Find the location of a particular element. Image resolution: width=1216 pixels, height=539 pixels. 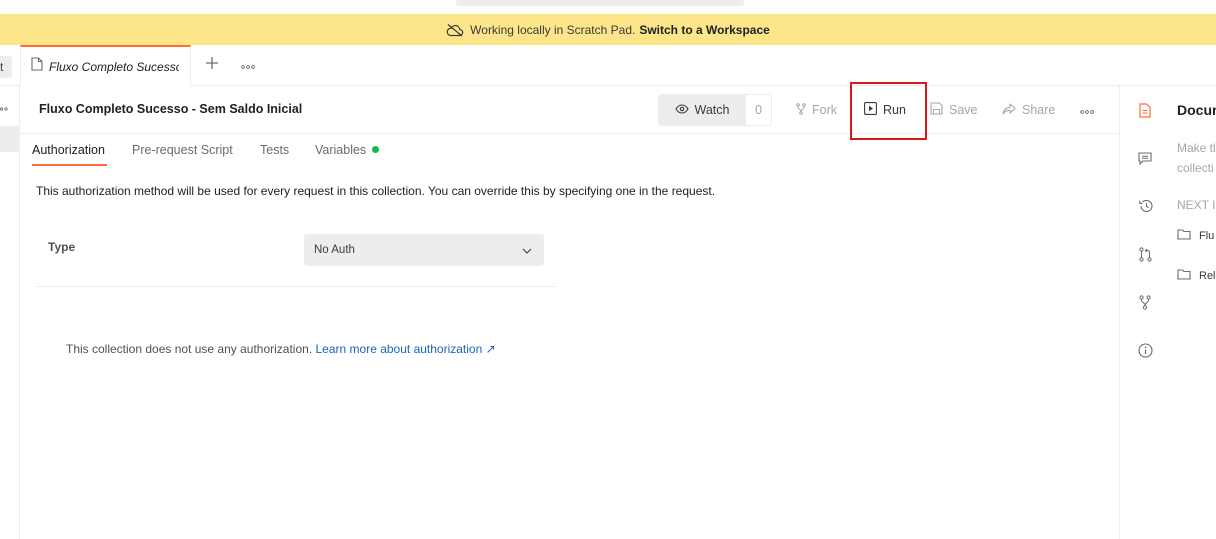

save-icon is located at coordinates (939, 110).